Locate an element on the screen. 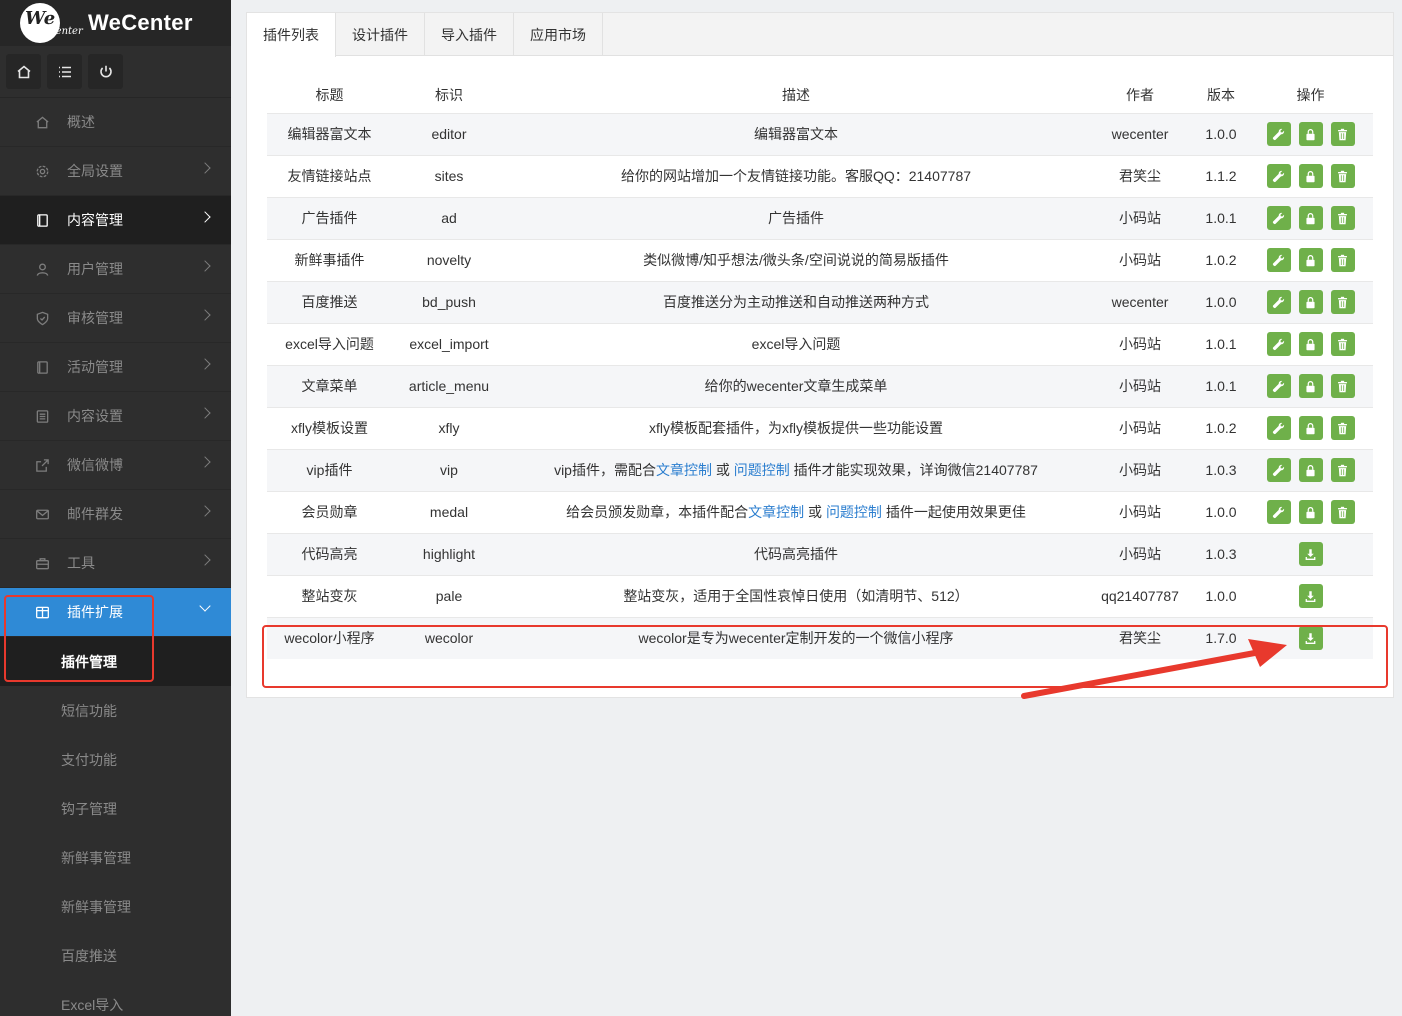  sidebar-subitem-7: Excel导入 is located at coordinates (115, 998).